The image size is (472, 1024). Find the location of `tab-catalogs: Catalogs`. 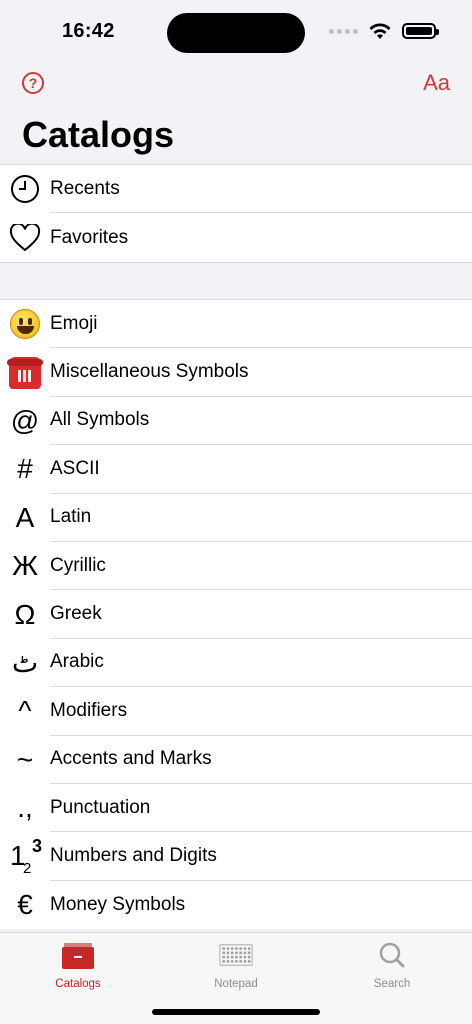

tab-catalogs: Catalogs is located at coordinates (78, 965).